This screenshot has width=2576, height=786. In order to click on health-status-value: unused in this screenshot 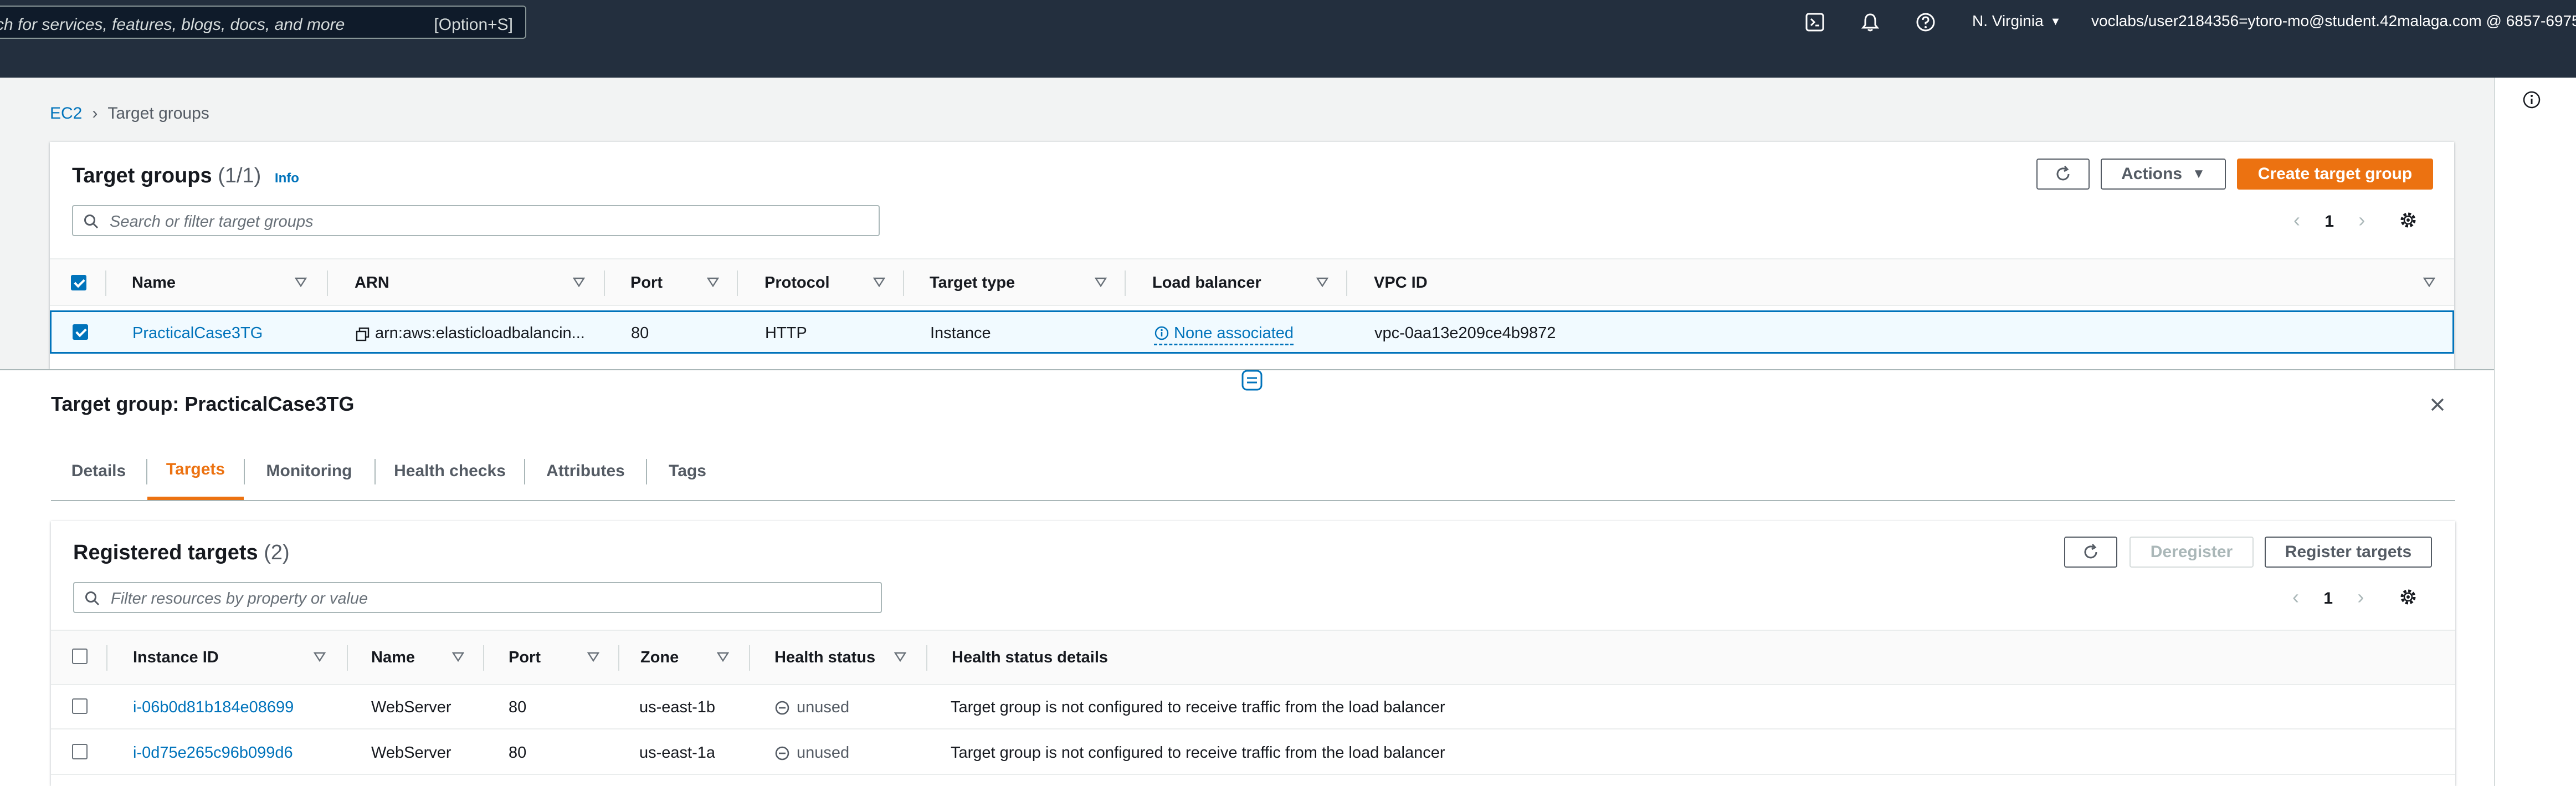, I will do `click(823, 707)`.